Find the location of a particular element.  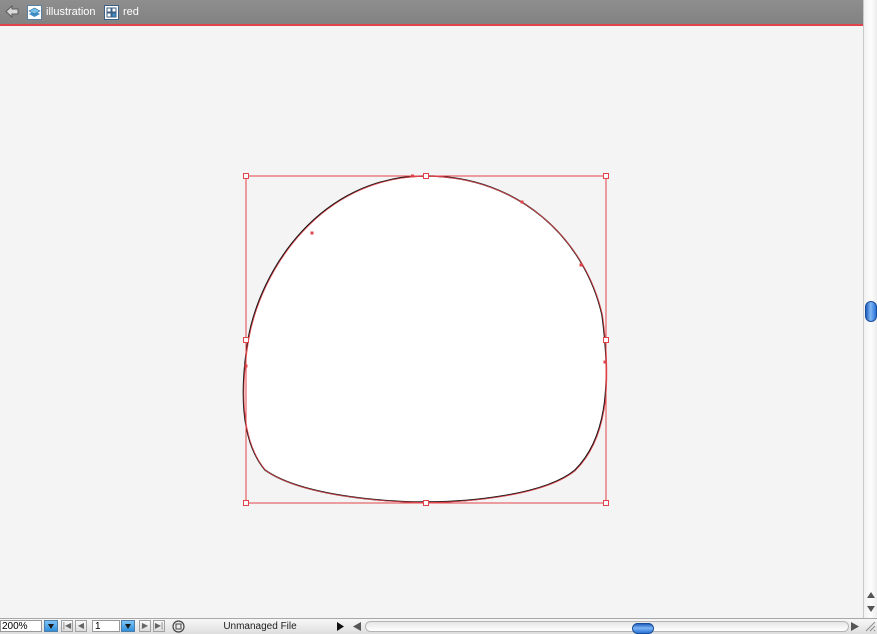

breadcrumb-item-red: red is located at coordinates (121, 12).